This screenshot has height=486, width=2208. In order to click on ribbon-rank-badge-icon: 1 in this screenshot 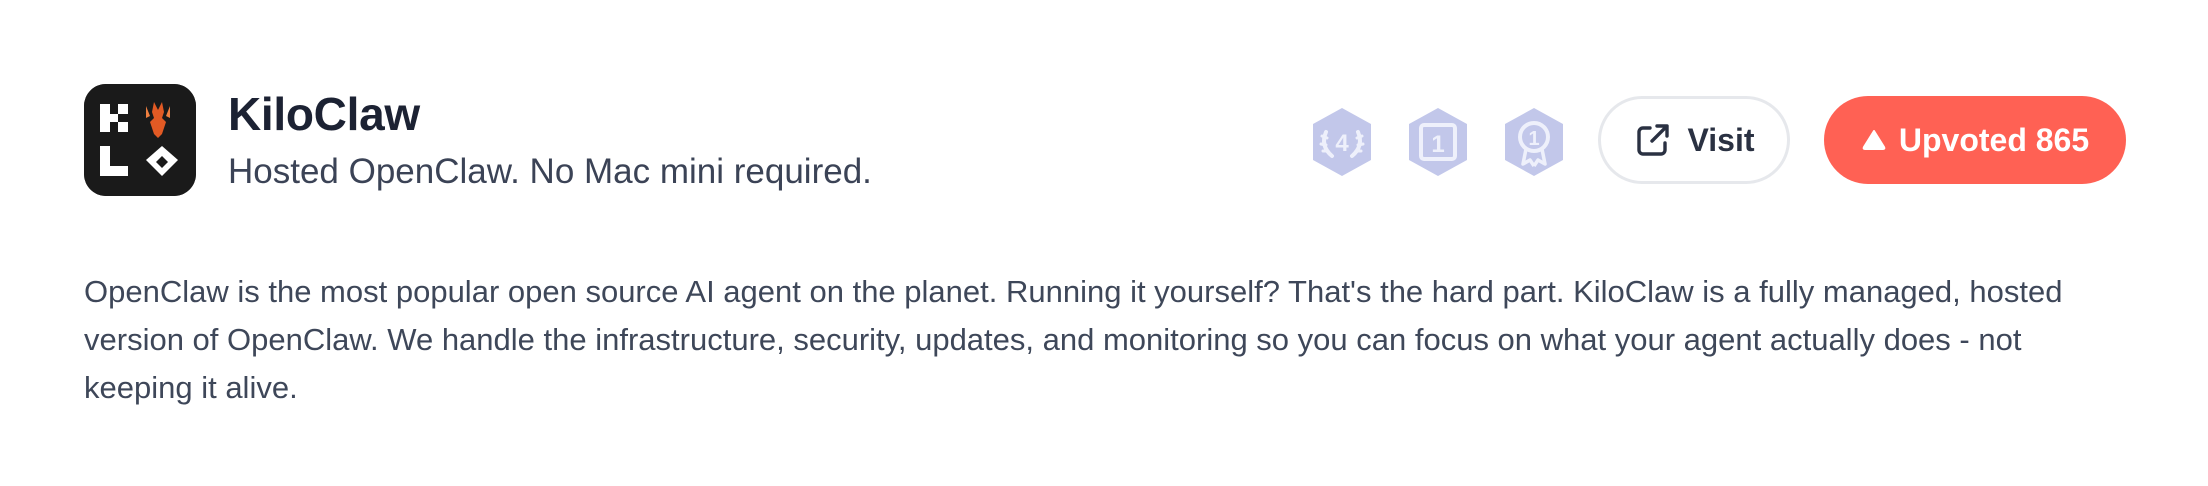, I will do `click(1534, 142)`.